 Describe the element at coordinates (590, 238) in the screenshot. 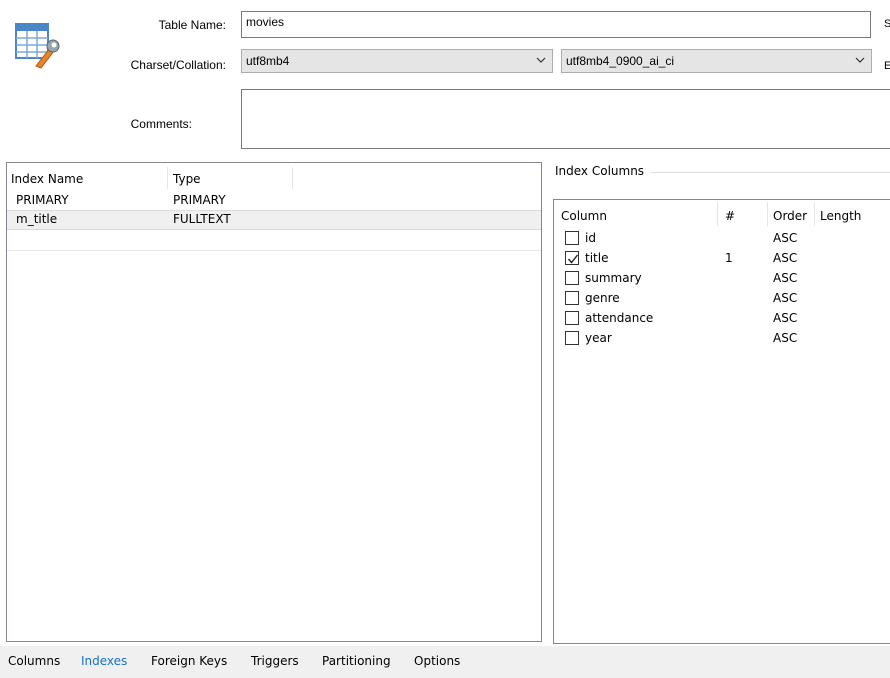

I see `column-name-cell: id` at that location.